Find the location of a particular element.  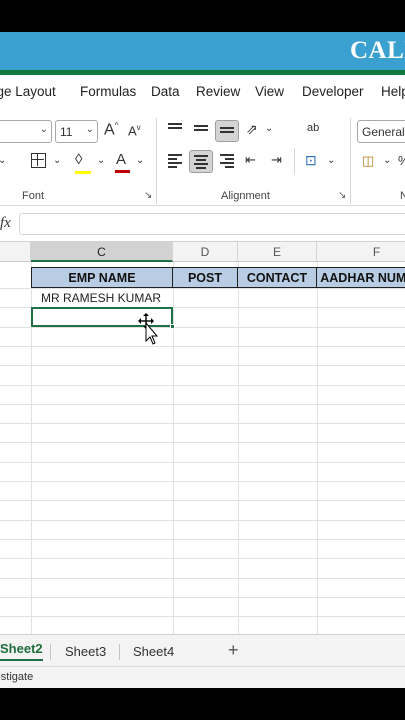

tab-view: View is located at coordinates (269, 91).